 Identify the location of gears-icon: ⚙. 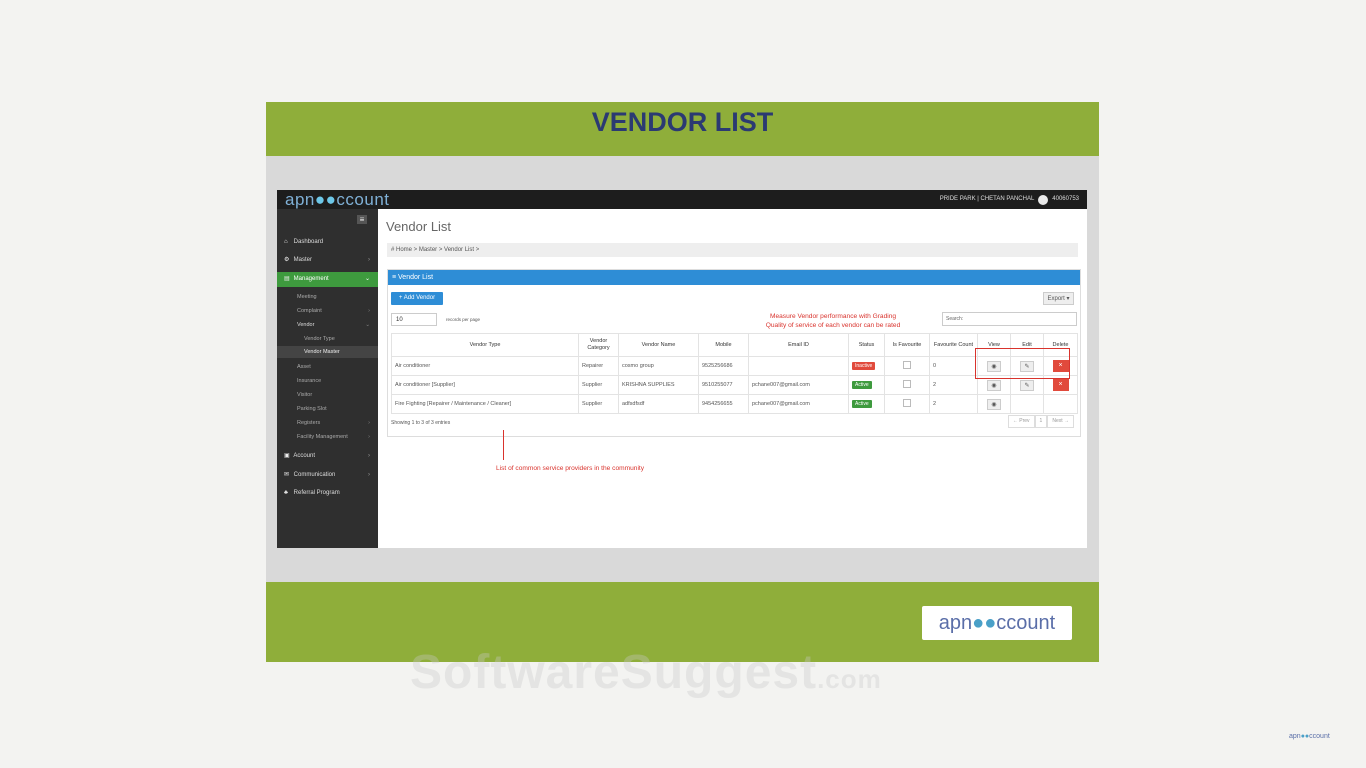
(287, 260).